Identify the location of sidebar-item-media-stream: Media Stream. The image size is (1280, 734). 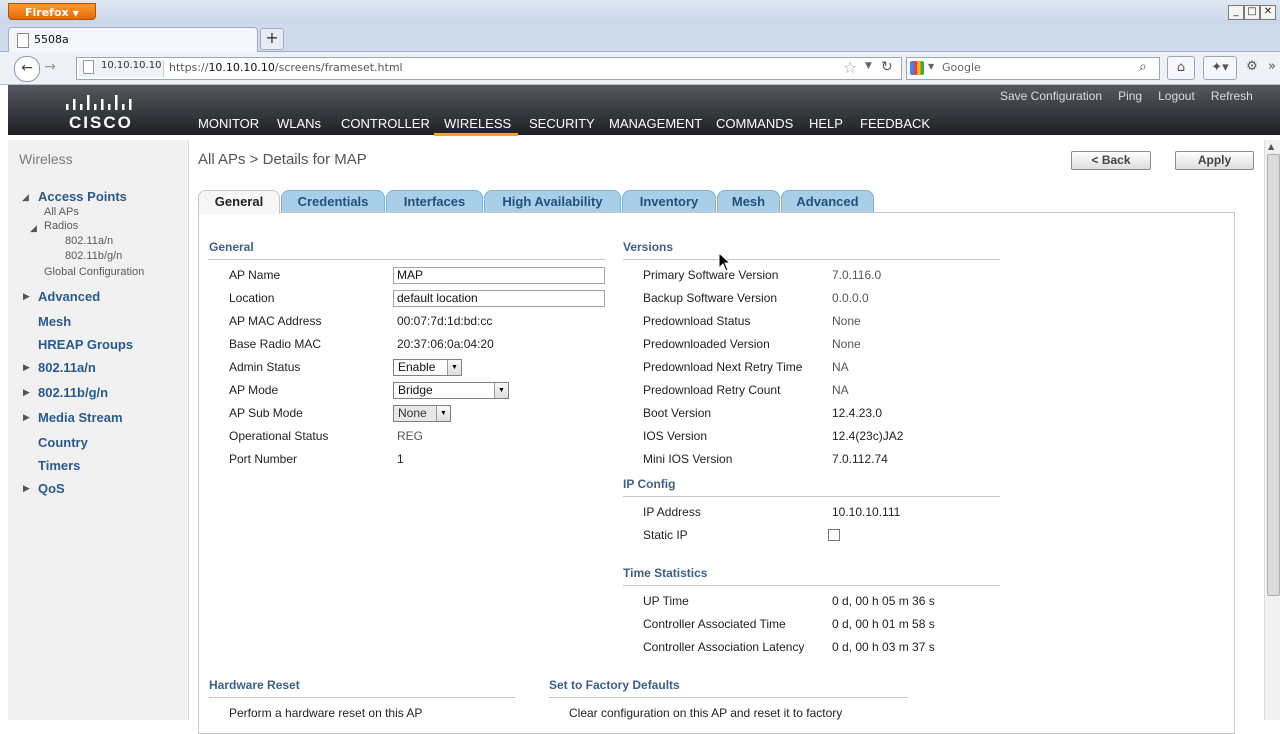
(80, 417).